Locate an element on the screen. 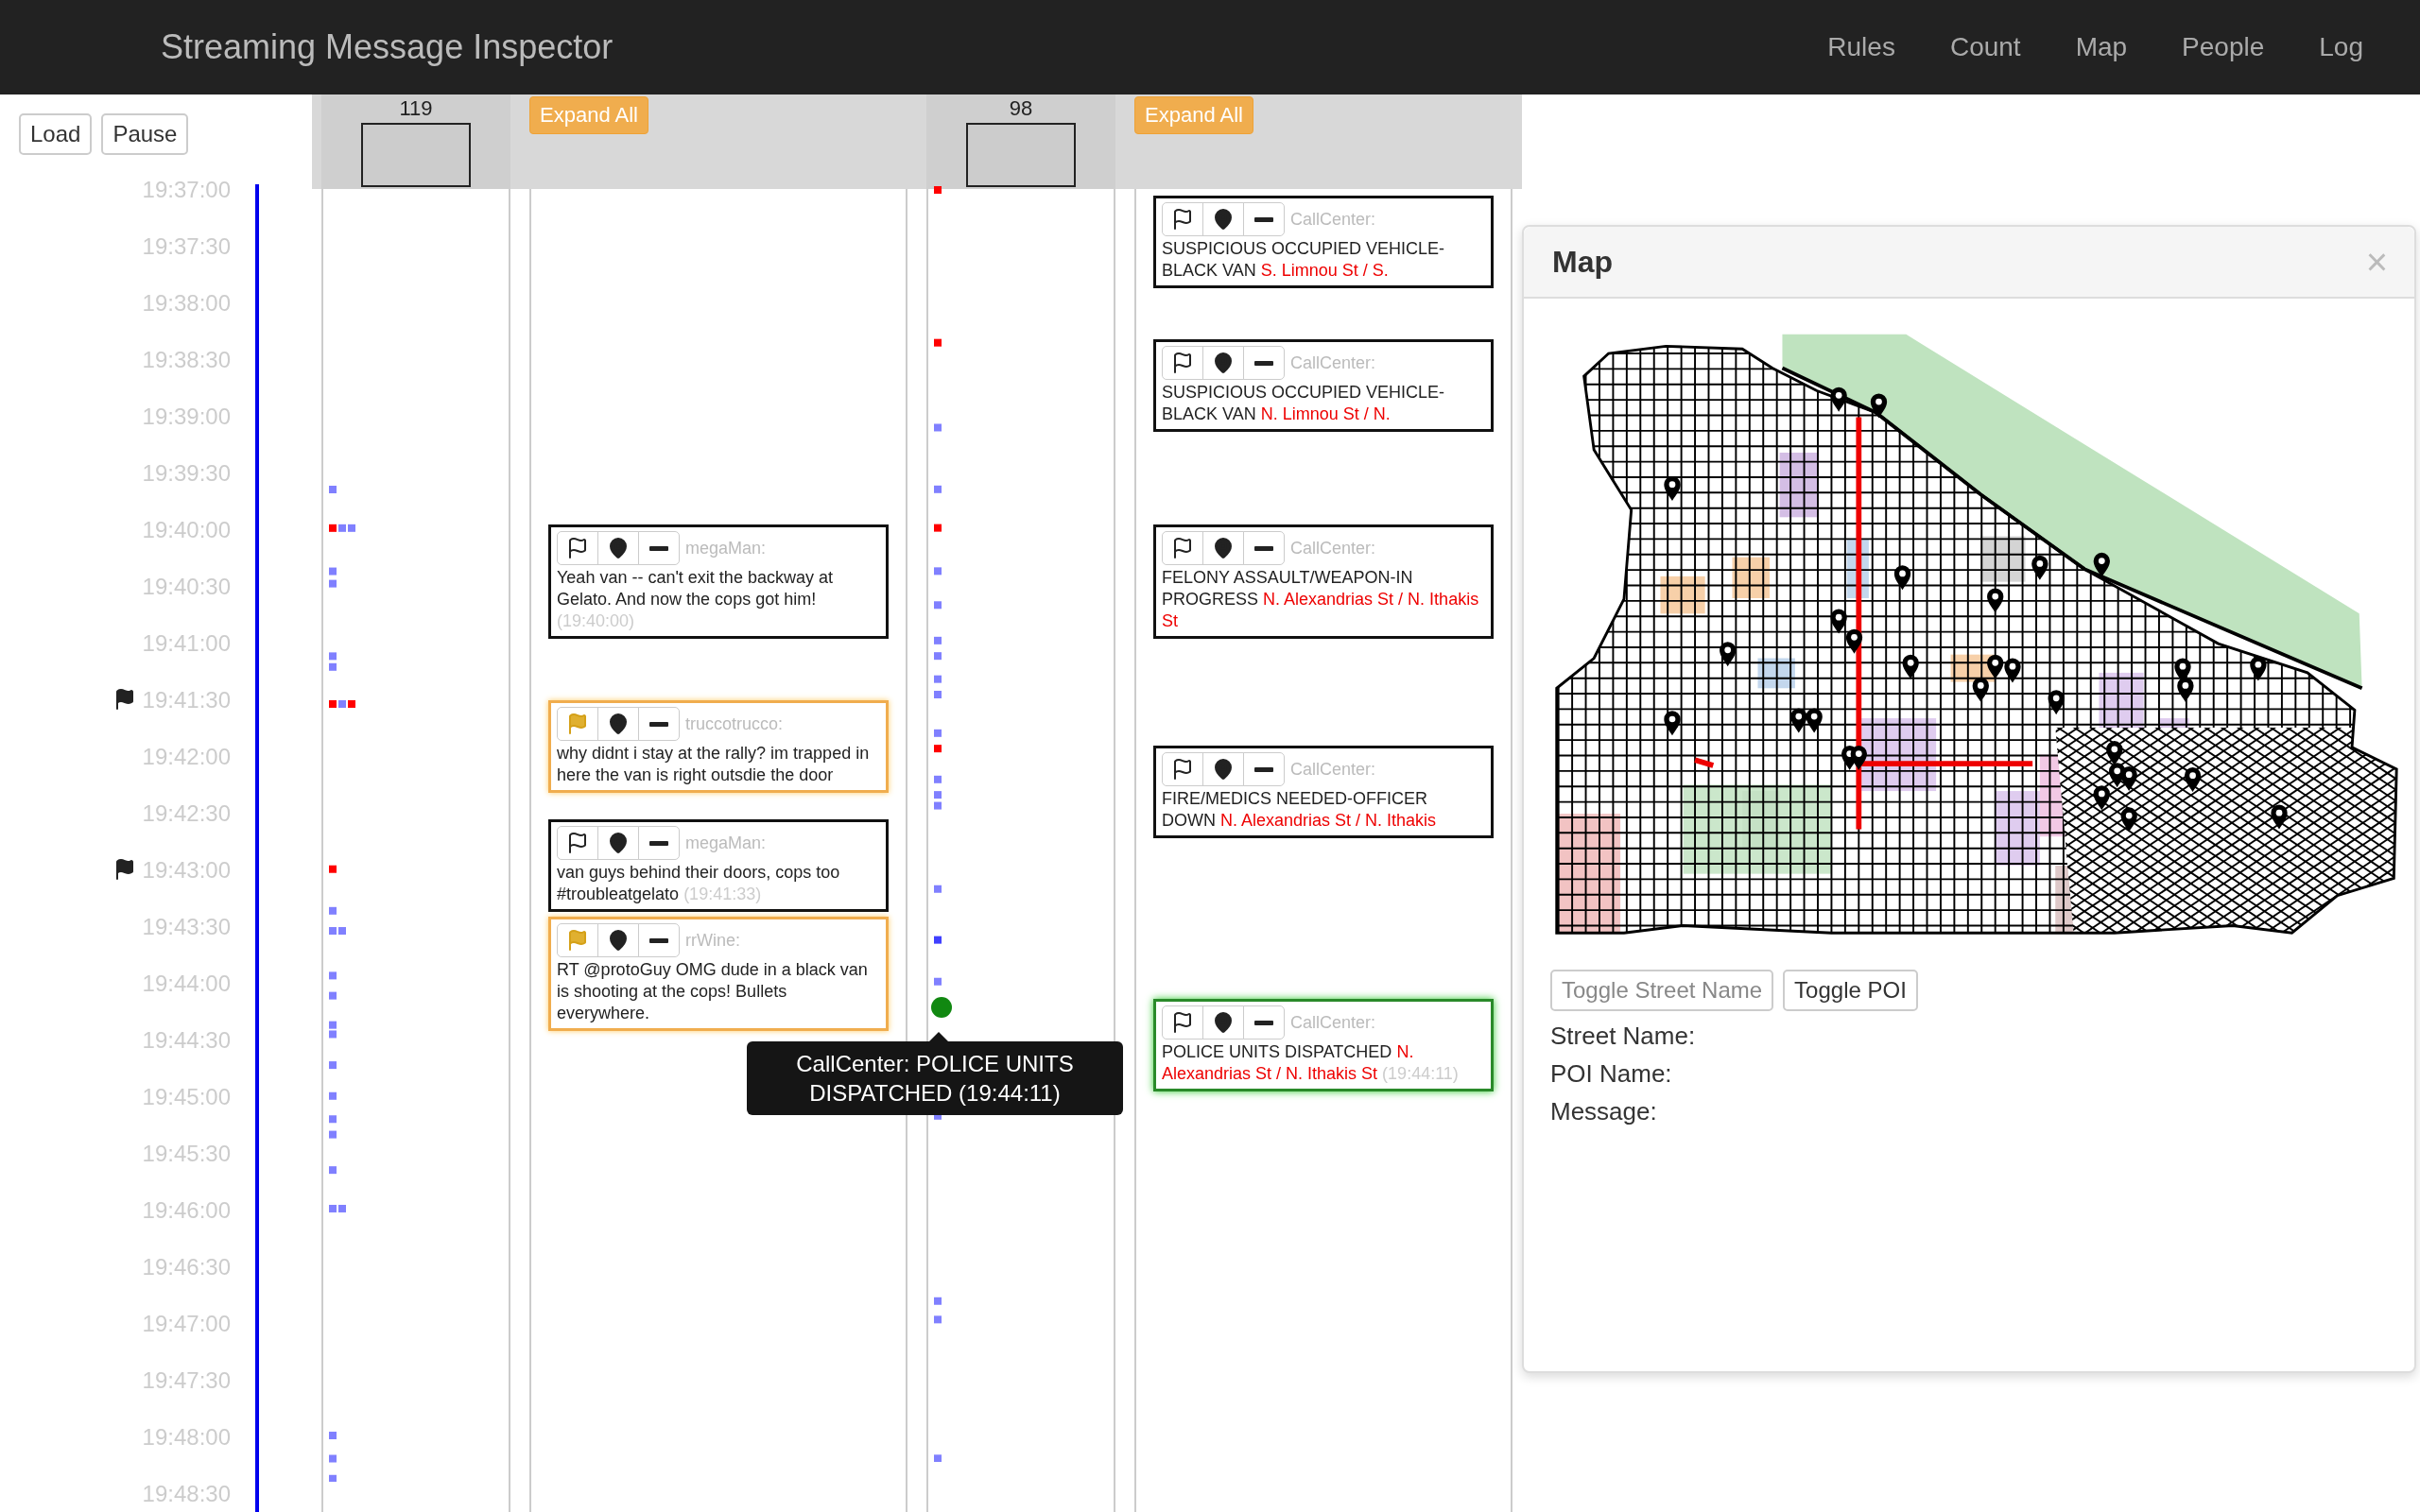 The width and height of the screenshot is (2420, 1512). tooltip: CallCenter: POLICE UNITS DISPATCHED (19:44:11) is located at coordinates (935, 1078).